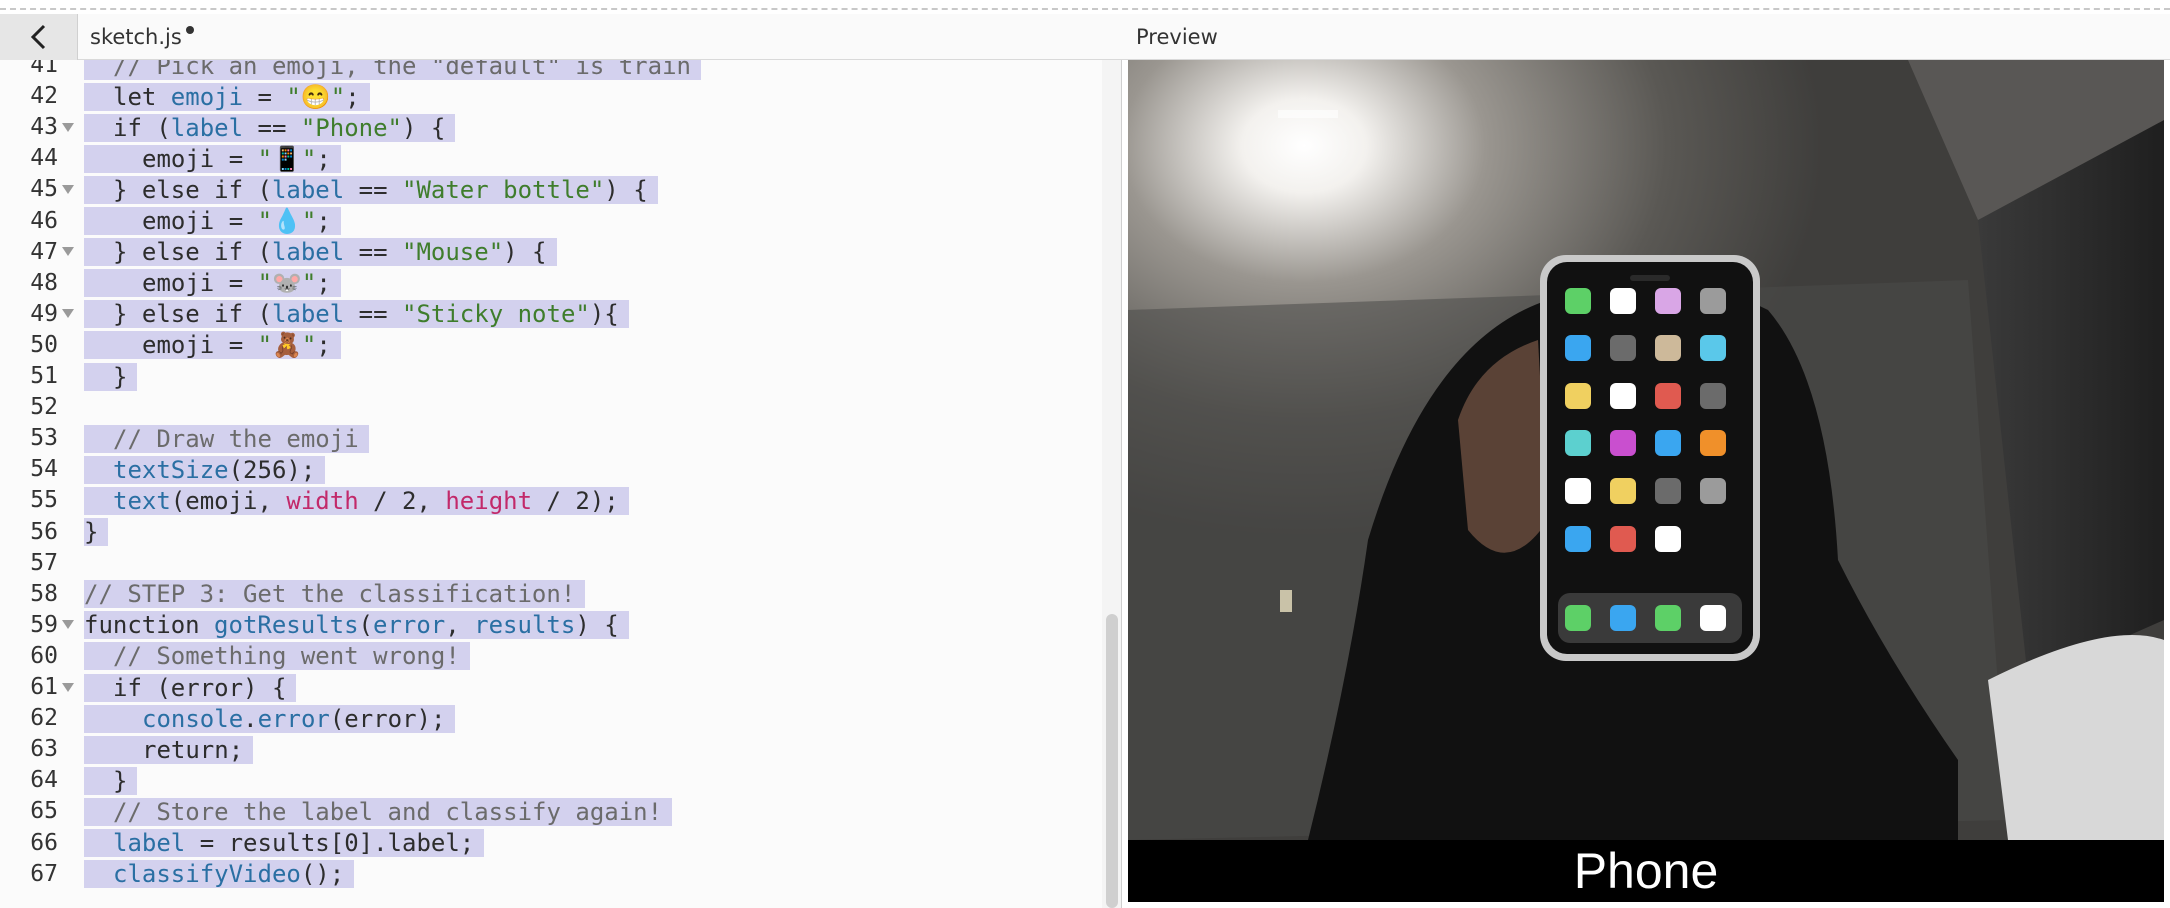  Describe the element at coordinates (453, 252) in the screenshot. I see `code-token: "Mouse"` at that location.